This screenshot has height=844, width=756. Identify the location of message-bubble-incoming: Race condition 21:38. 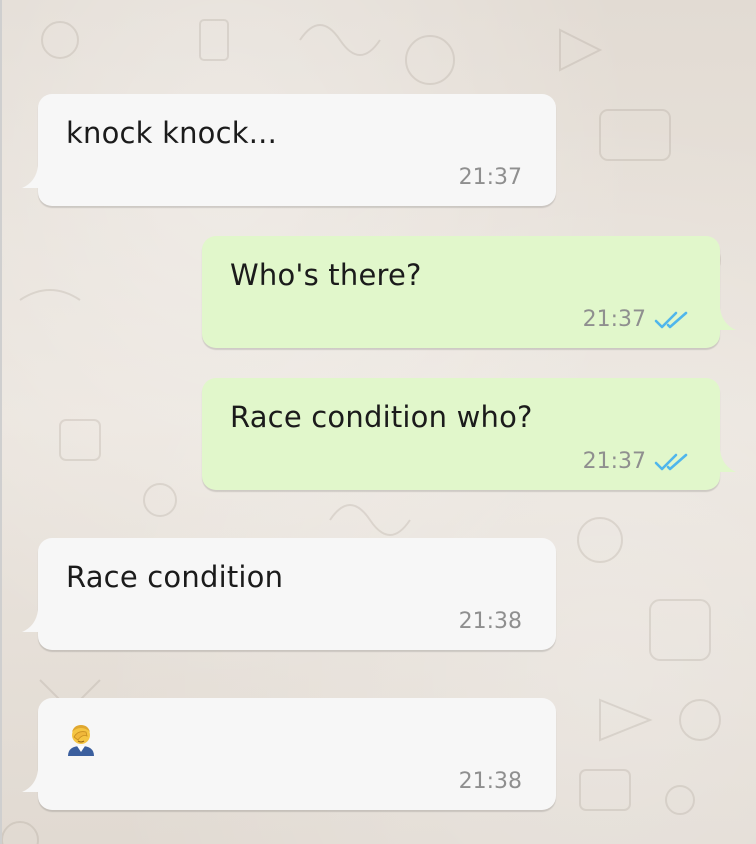
(289, 594).